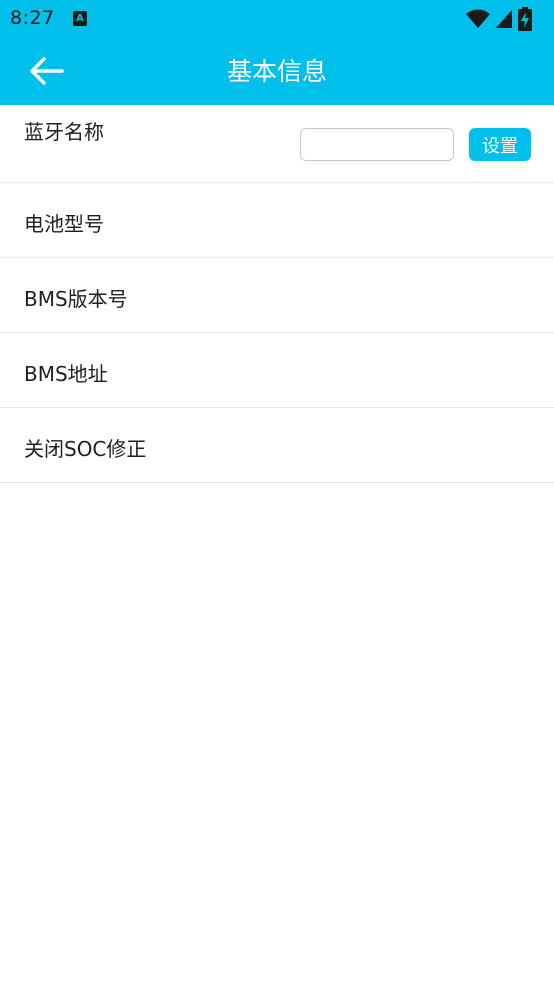  I want to click on status-bar: 8:27 A, so click(277, 19).